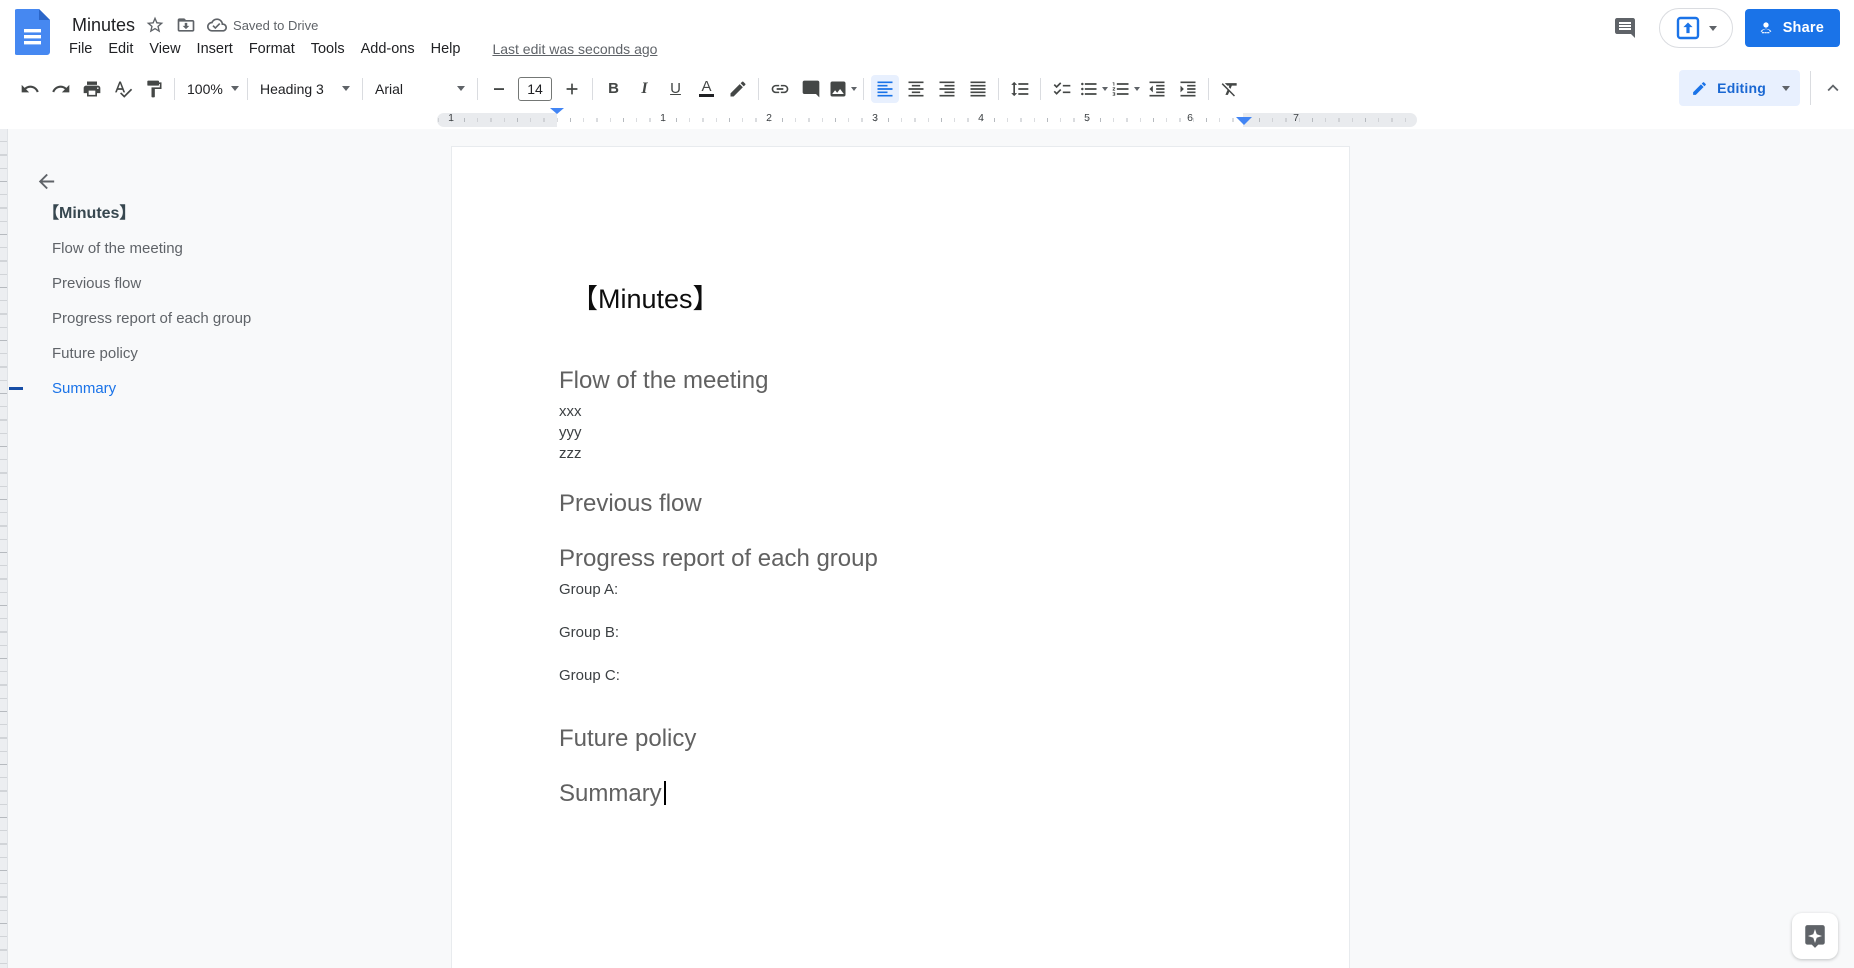 The width and height of the screenshot is (1854, 968). I want to click on document-title: Minutes, so click(103, 25).